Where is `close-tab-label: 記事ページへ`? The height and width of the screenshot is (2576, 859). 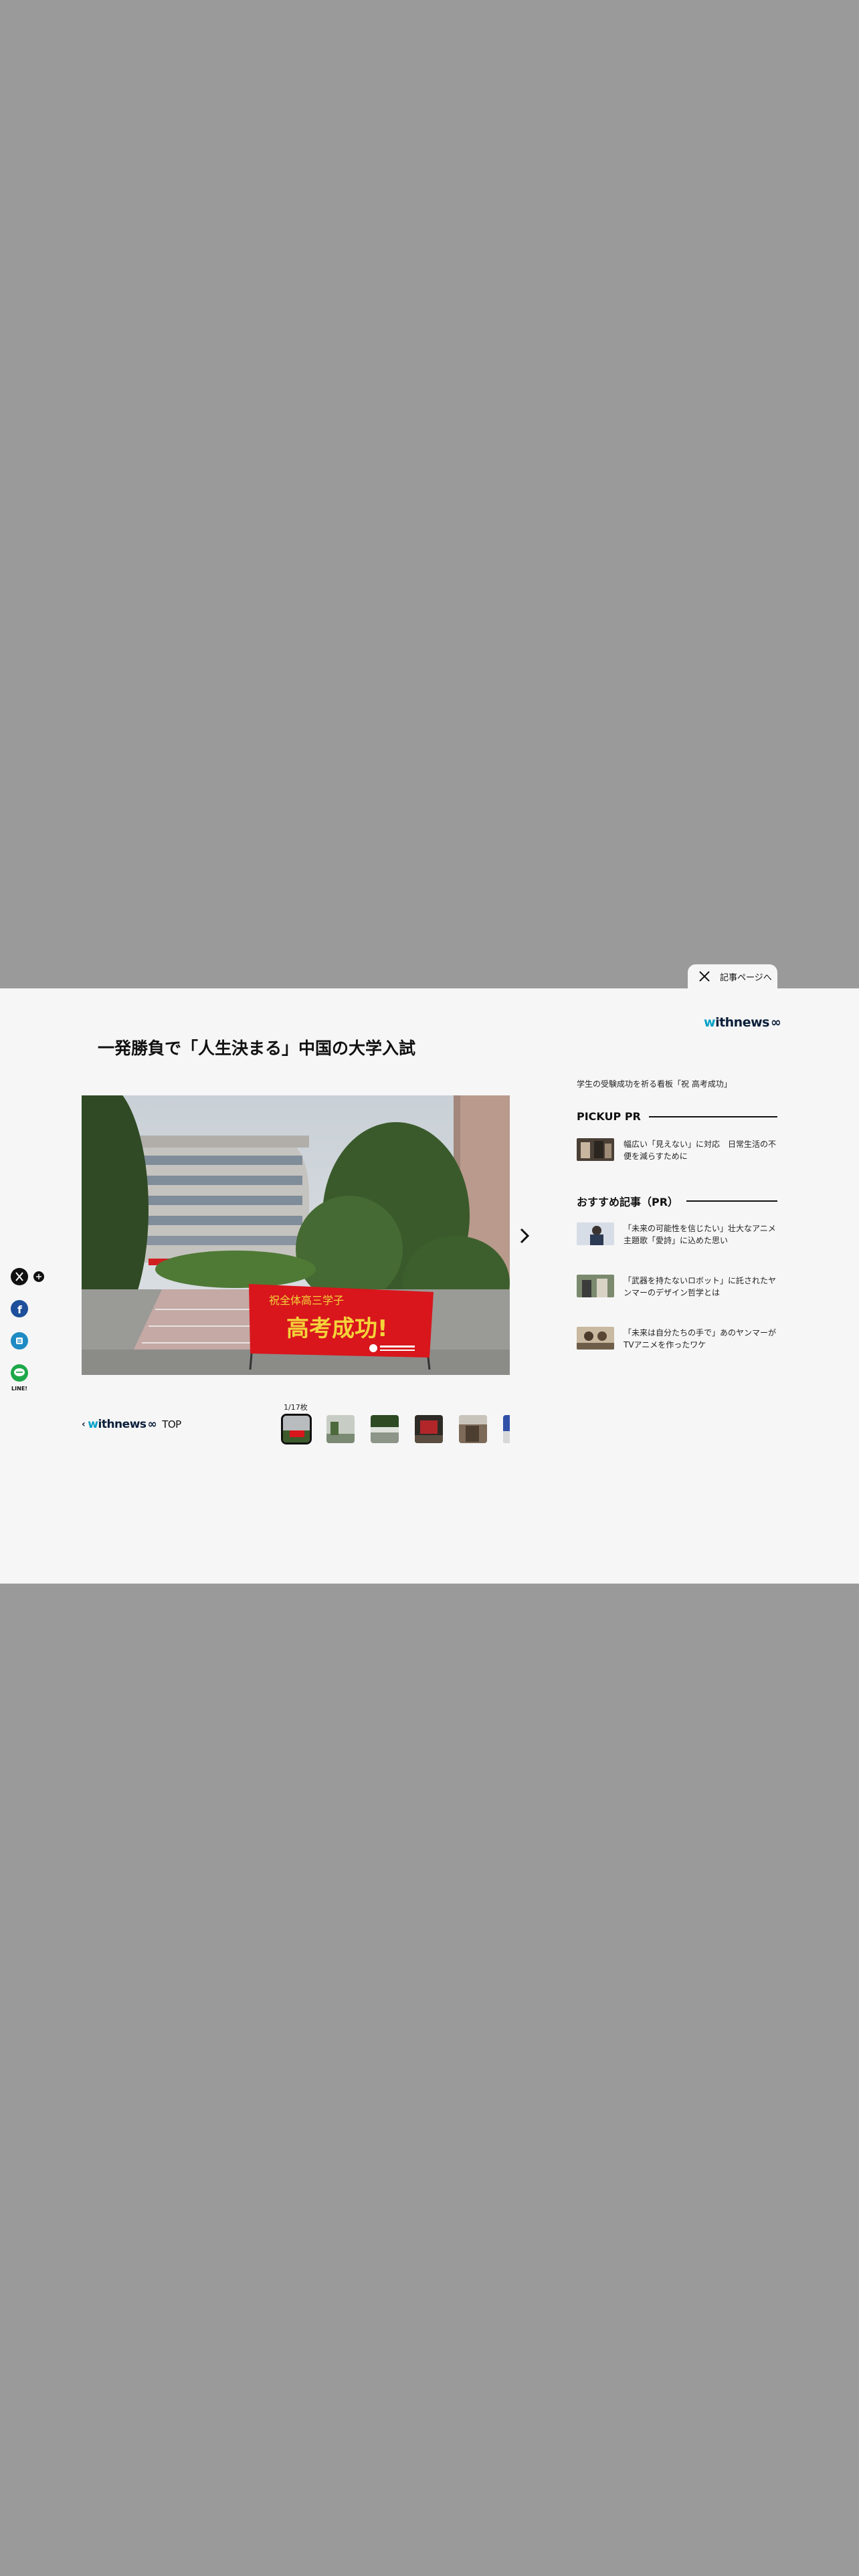 close-tab-label: 記事ページへ is located at coordinates (746, 978).